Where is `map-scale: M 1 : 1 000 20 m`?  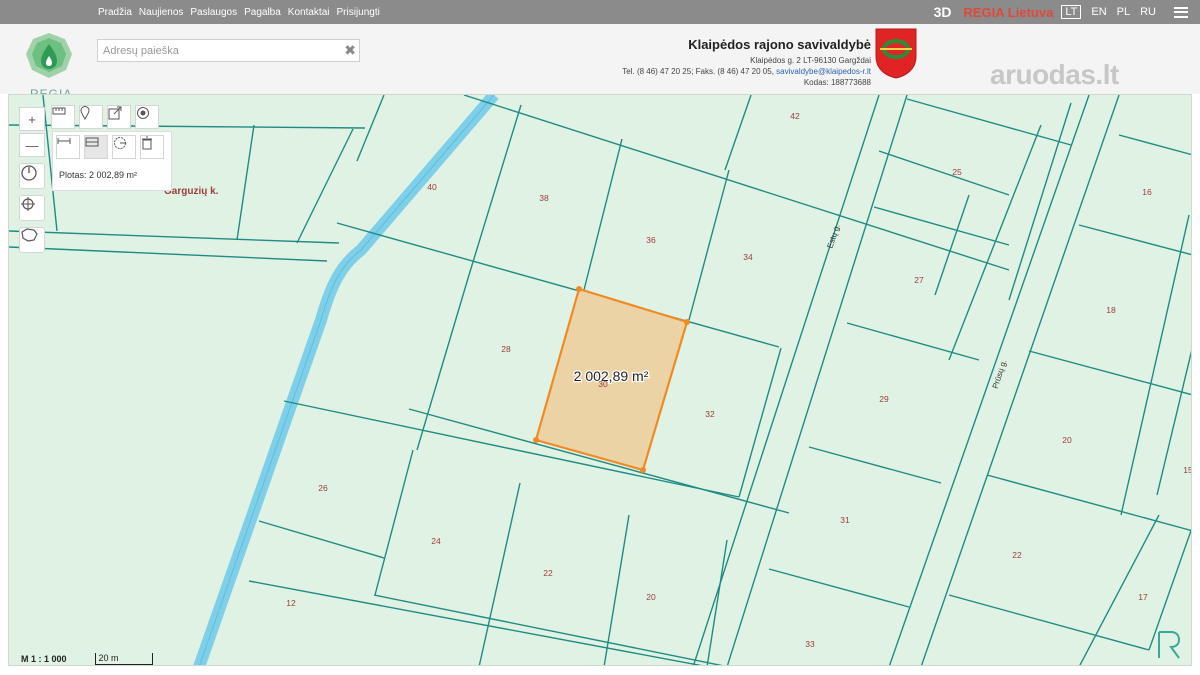 map-scale: M 1 : 1 000 20 m is located at coordinates (80, 659).